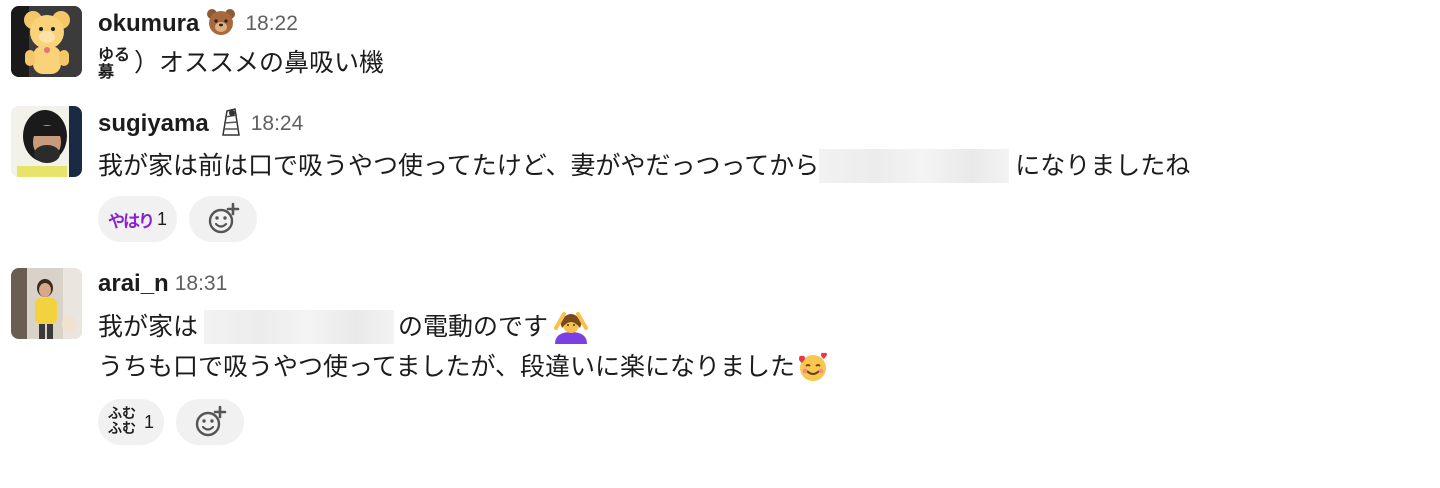 The width and height of the screenshot is (1440, 488). Describe the element at coordinates (1103, 165) in the screenshot. I see `message-text-after: になりましたね` at that location.